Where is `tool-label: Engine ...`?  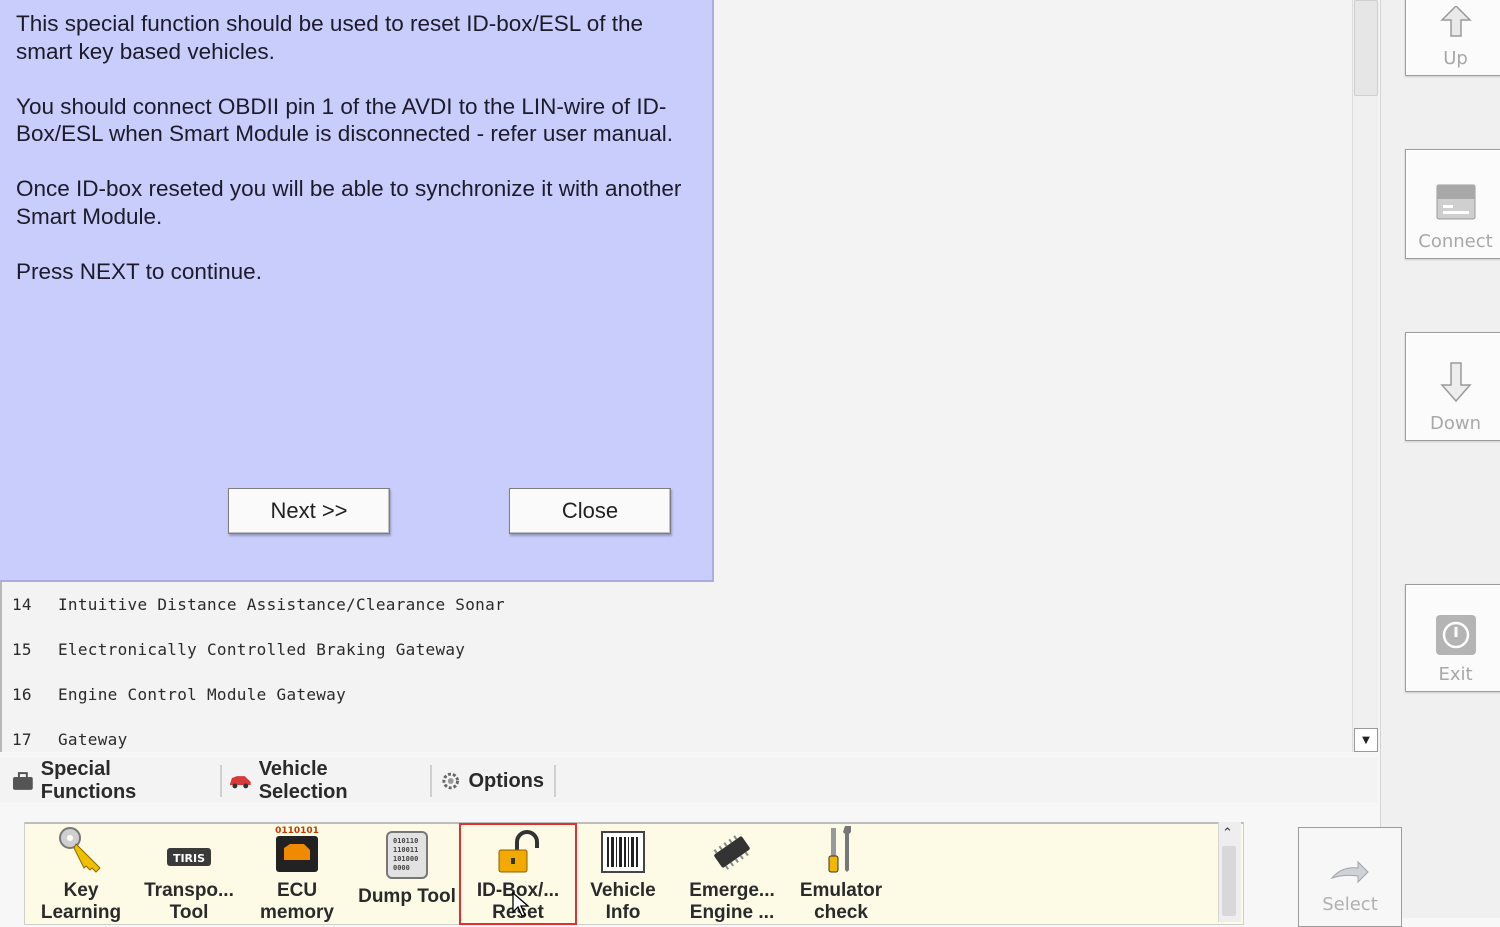
tool-label: Engine ... is located at coordinates (732, 912).